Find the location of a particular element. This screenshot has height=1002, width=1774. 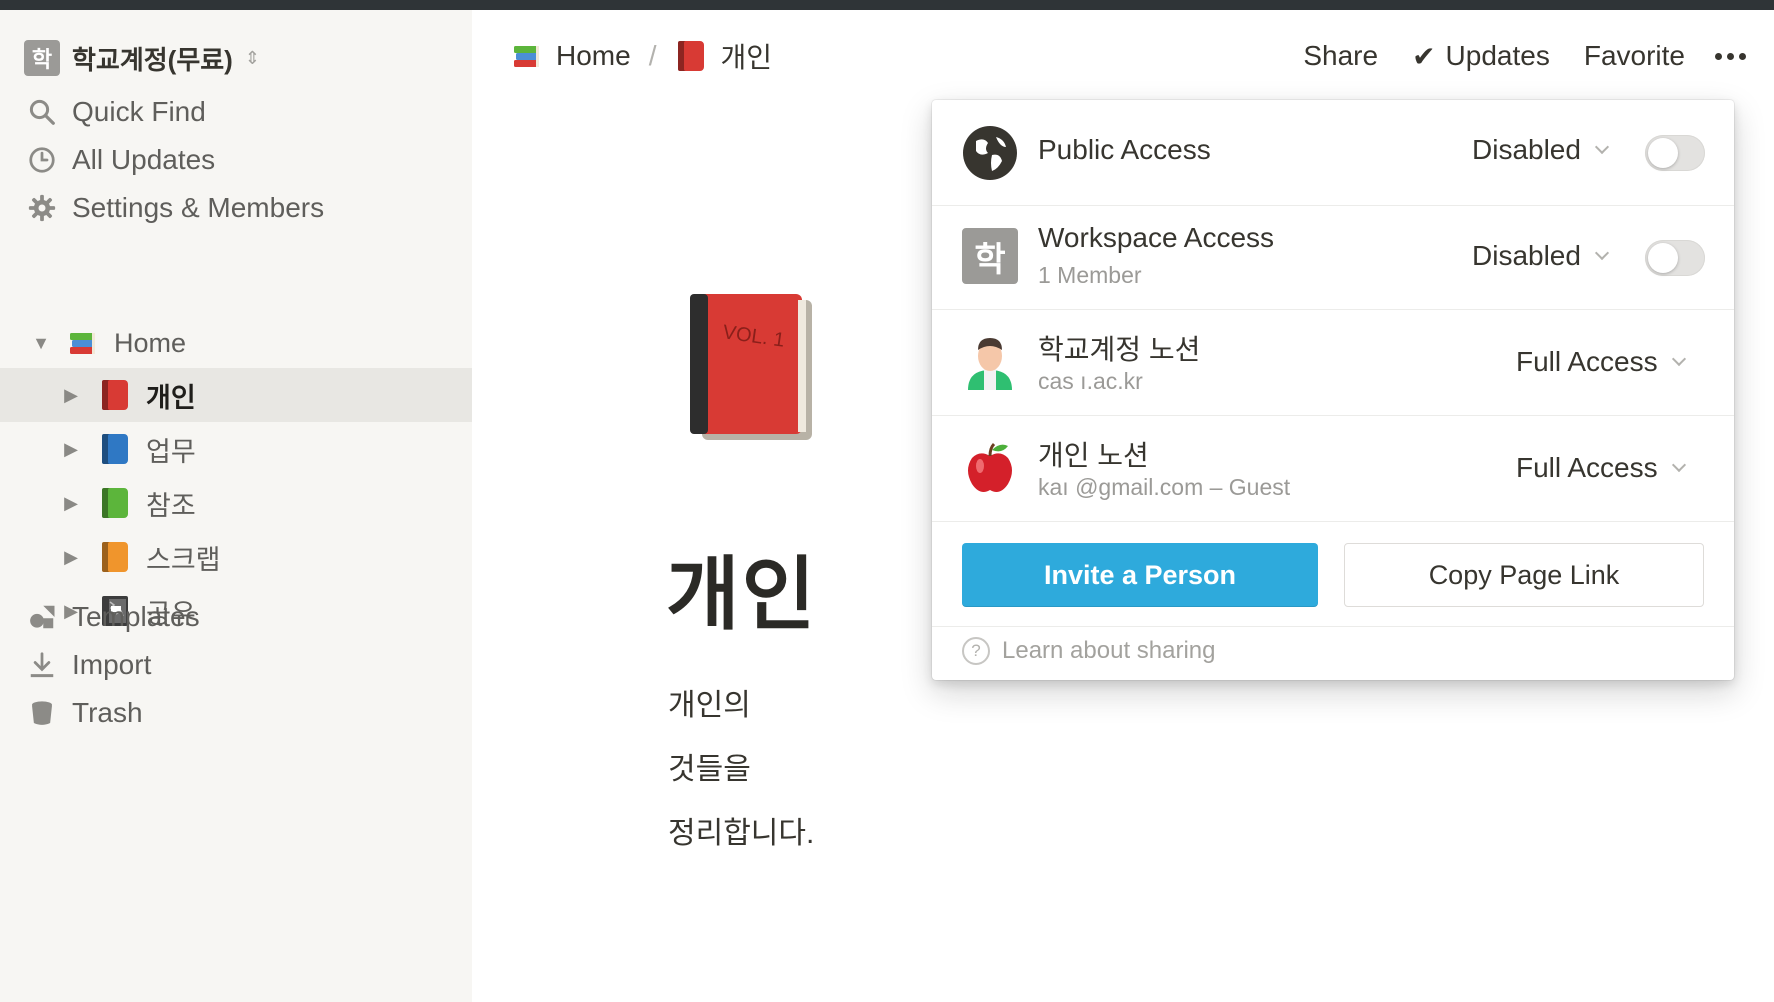

member-name: 학교계정 노션 is located at coordinates (1119, 349).